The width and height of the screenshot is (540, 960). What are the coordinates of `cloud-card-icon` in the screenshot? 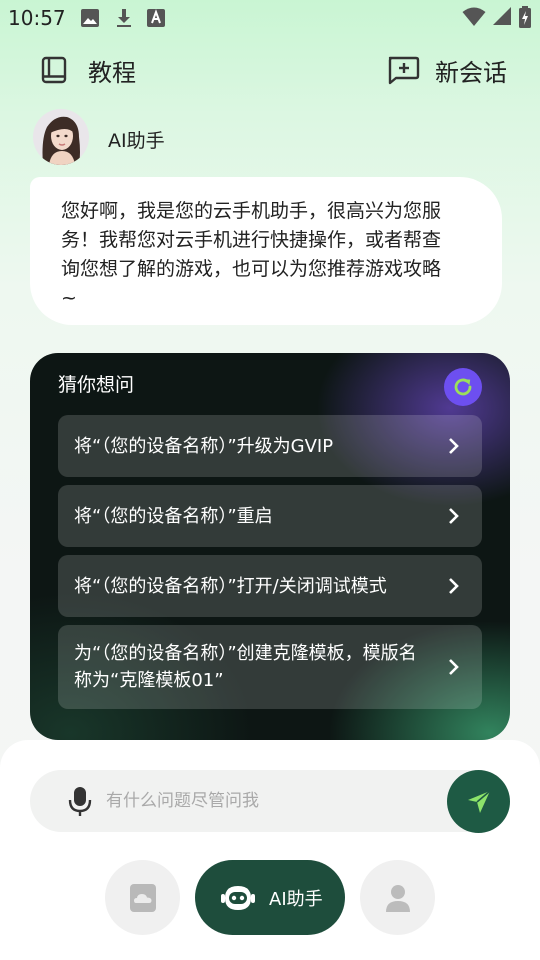 It's located at (143, 898).